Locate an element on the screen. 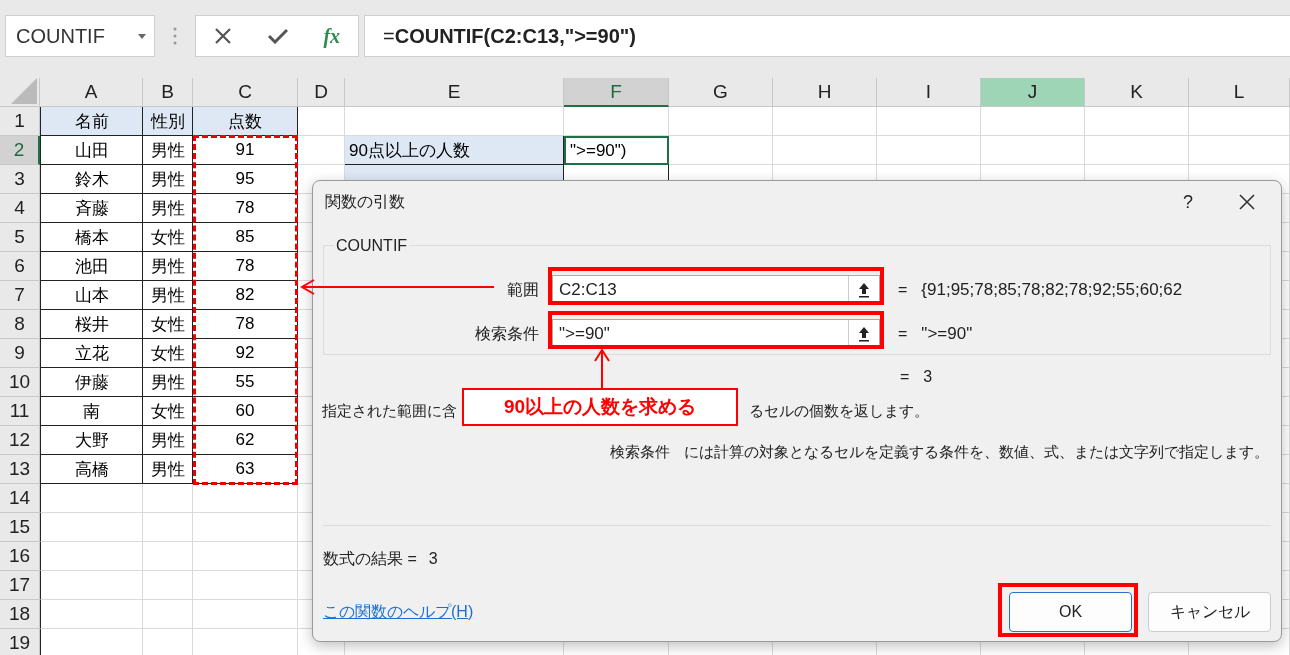 This screenshot has width=1290, height=655. argument-description: には計算の対象となるセルを定義する条件を、数値、式、または文字列で指定します。 is located at coordinates (976, 452).